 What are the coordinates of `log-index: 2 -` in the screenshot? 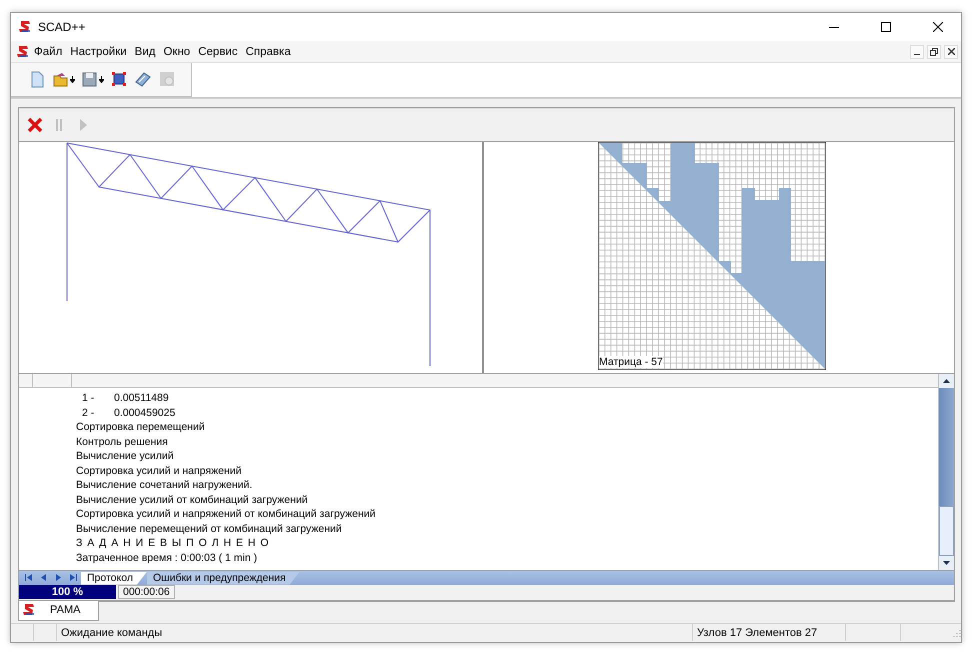 It's located at (89, 413).